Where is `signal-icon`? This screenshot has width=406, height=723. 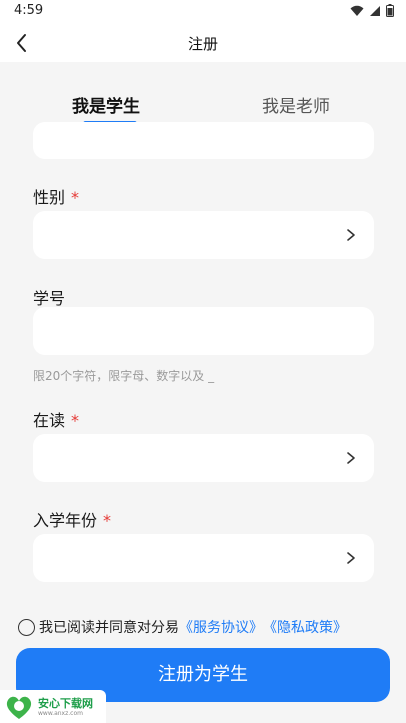
signal-icon is located at coordinates (375, 10).